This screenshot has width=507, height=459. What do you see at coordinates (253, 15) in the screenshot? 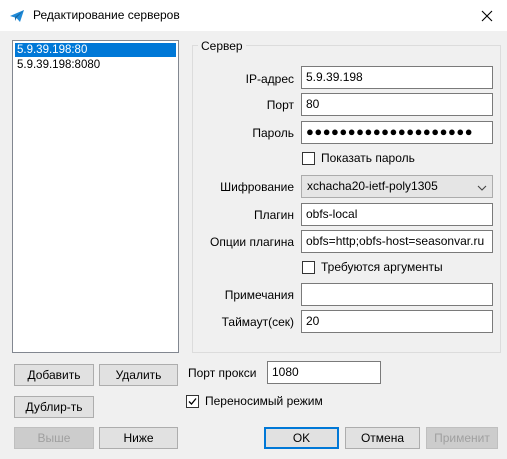
I see `title-bar: Редактирование серверов` at bounding box center [253, 15].